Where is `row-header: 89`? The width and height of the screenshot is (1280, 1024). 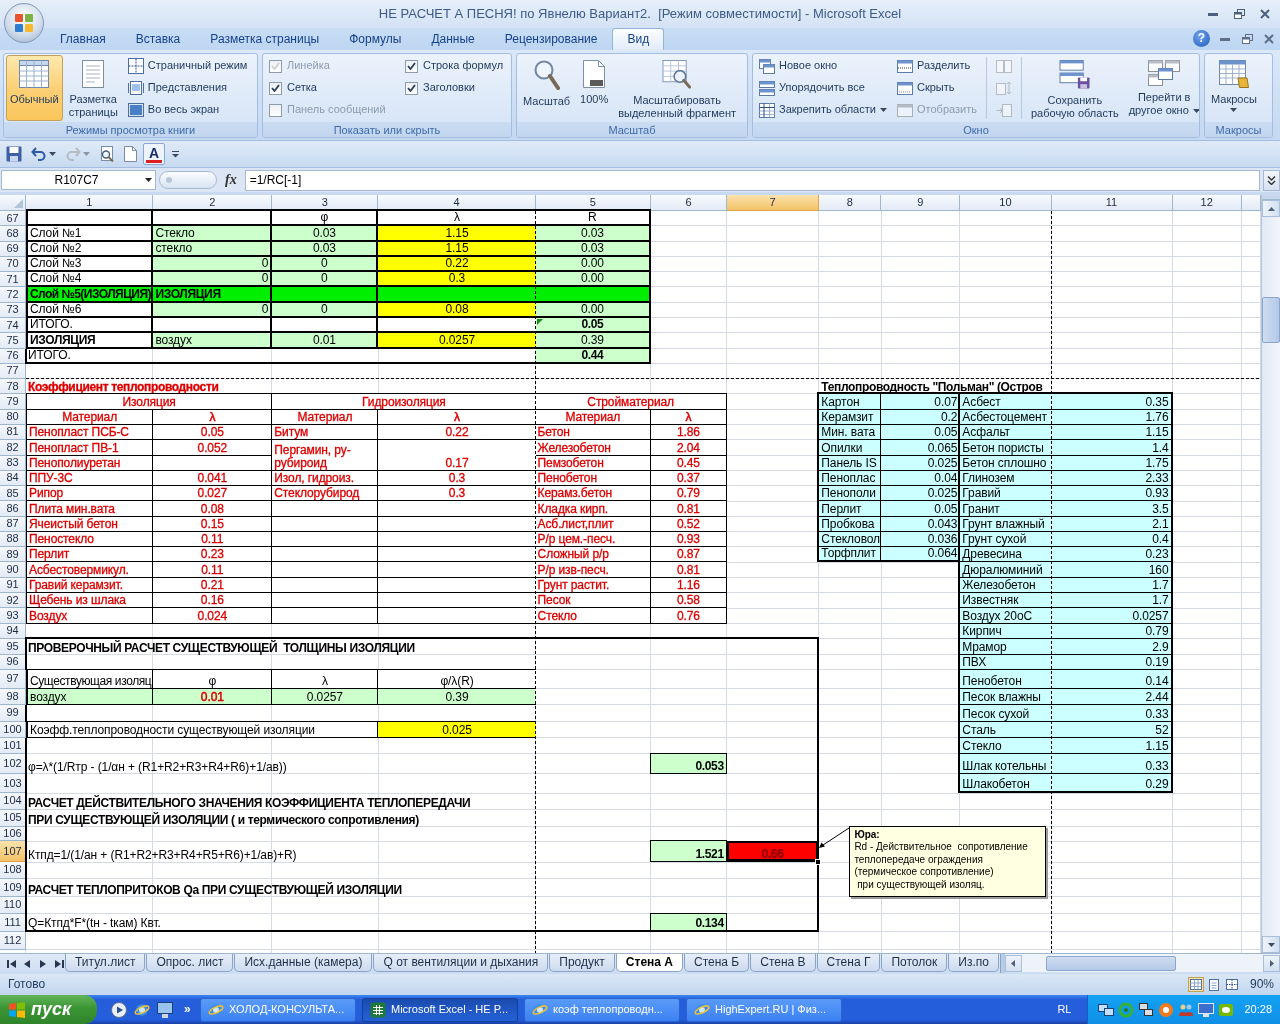
row-header: 89 is located at coordinates (13, 555).